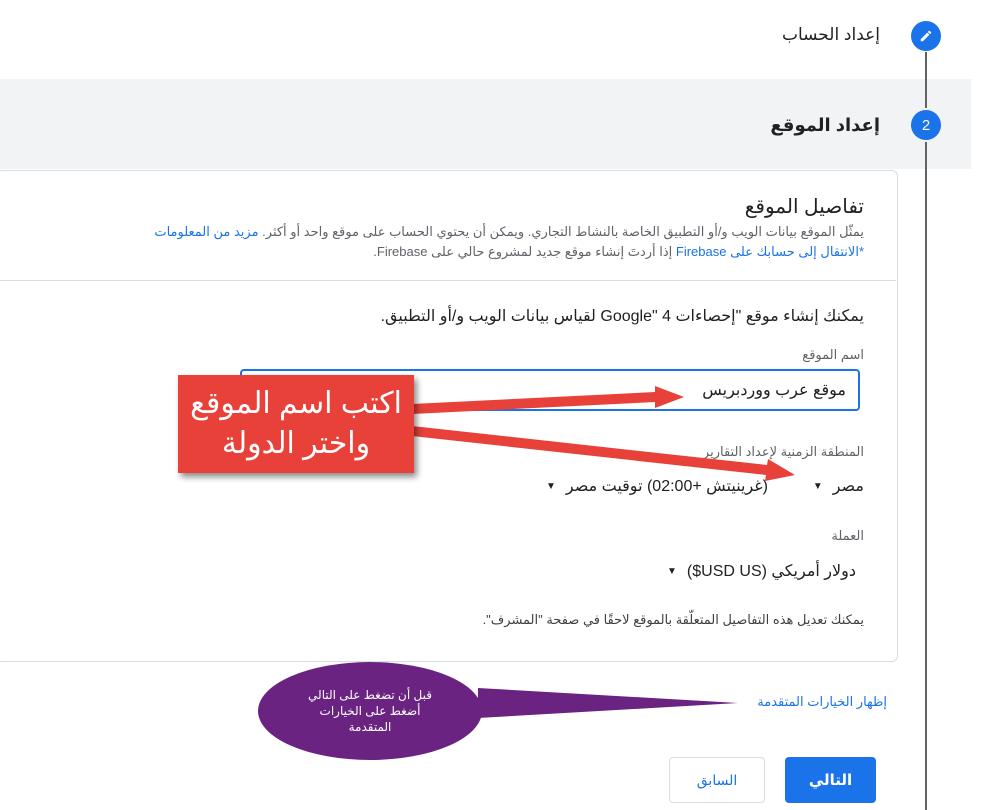 The image size is (994, 810). I want to click on red-arrow-to-country, so click(603, 453).